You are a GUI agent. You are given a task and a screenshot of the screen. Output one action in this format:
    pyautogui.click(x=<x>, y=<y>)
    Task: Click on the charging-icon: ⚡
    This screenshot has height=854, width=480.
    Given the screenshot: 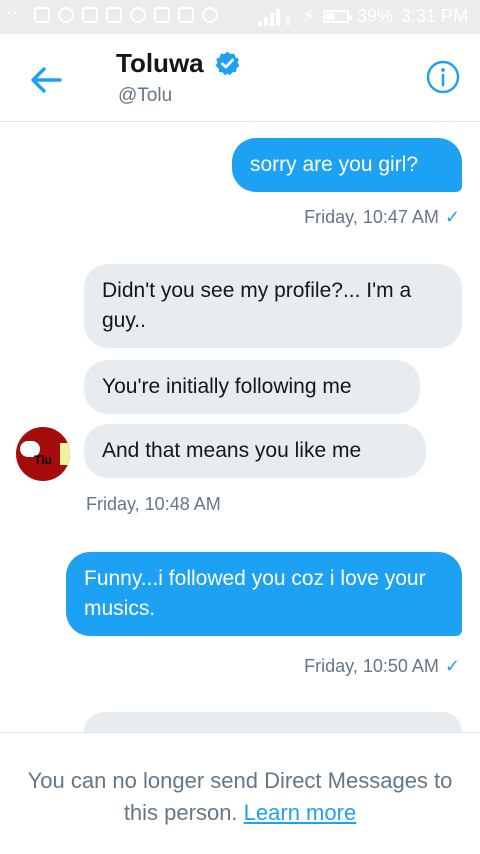 What is the action you would take?
    pyautogui.click(x=308, y=16)
    